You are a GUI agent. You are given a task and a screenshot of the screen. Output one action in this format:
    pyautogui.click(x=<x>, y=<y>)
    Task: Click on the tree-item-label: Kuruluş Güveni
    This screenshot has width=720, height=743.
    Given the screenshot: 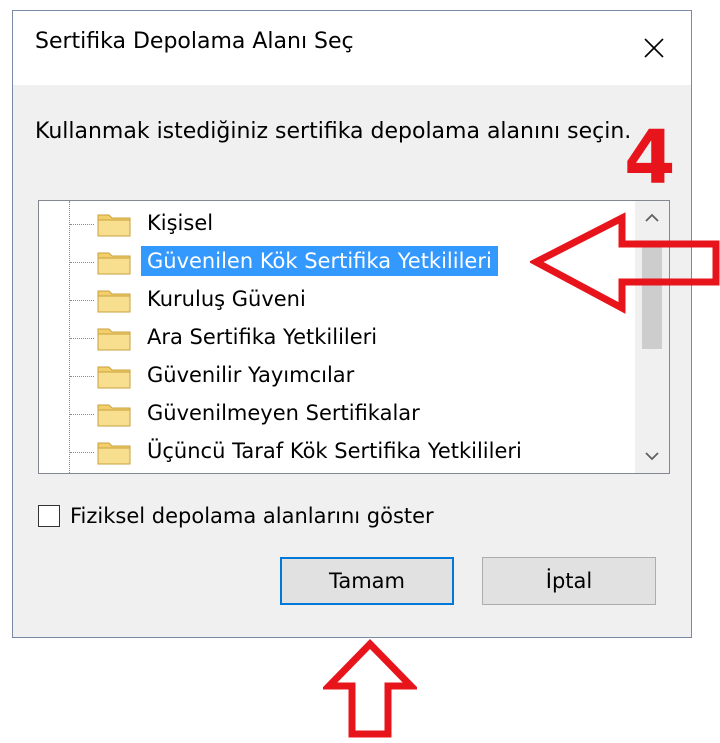 What is the action you would take?
    pyautogui.click(x=226, y=299)
    